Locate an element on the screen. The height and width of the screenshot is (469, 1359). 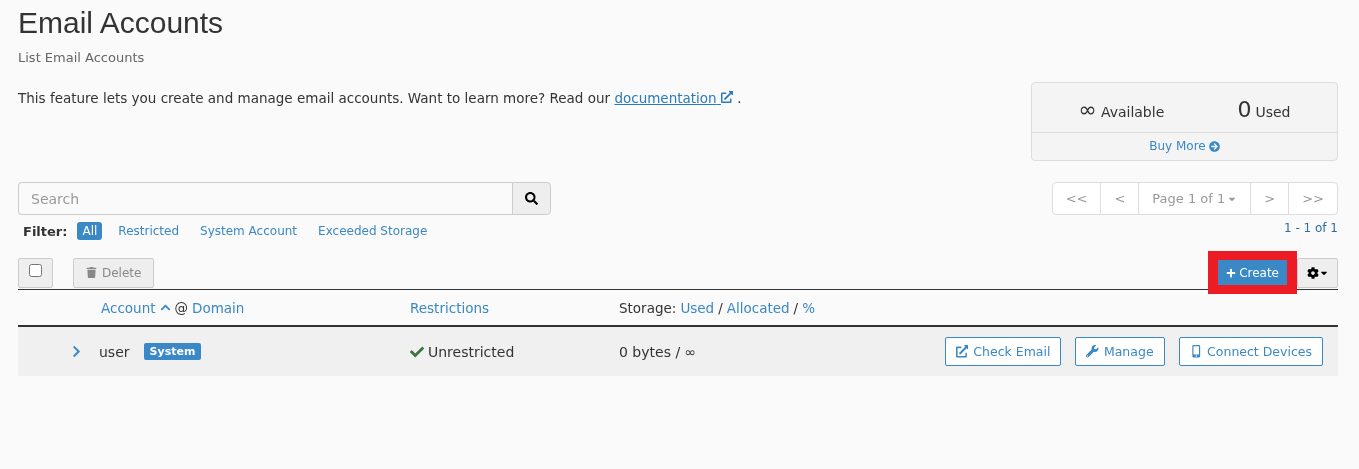
row-action-button: Connect Devices is located at coordinates (1250, 351).